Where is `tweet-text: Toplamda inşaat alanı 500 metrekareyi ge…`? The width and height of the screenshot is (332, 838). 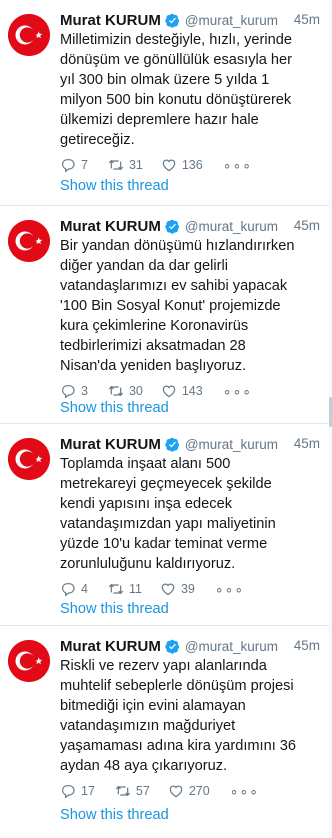
tweet-text: Toplamda inşaat alanı 500 metrekareyi ge… is located at coordinates (168, 514).